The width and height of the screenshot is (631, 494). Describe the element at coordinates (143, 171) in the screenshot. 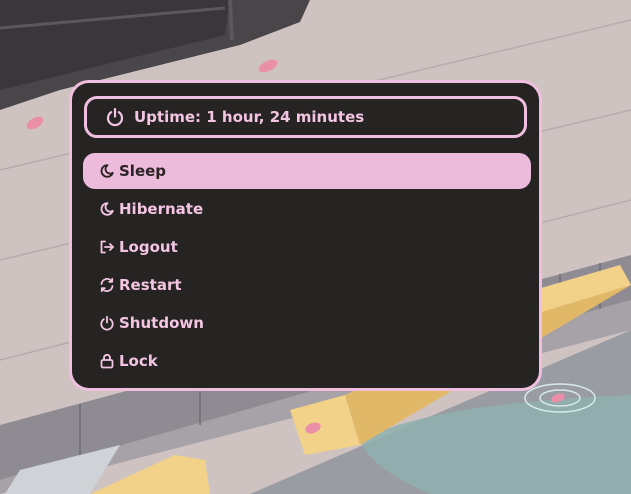

I see `menu-item-label: Sleep` at that location.